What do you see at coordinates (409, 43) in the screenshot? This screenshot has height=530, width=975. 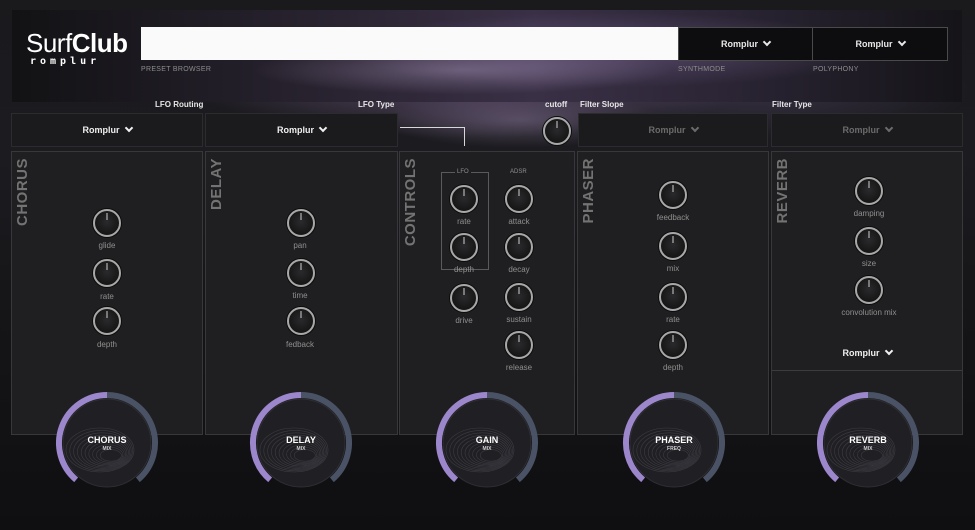 I see `preset-browser-field` at bounding box center [409, 43].